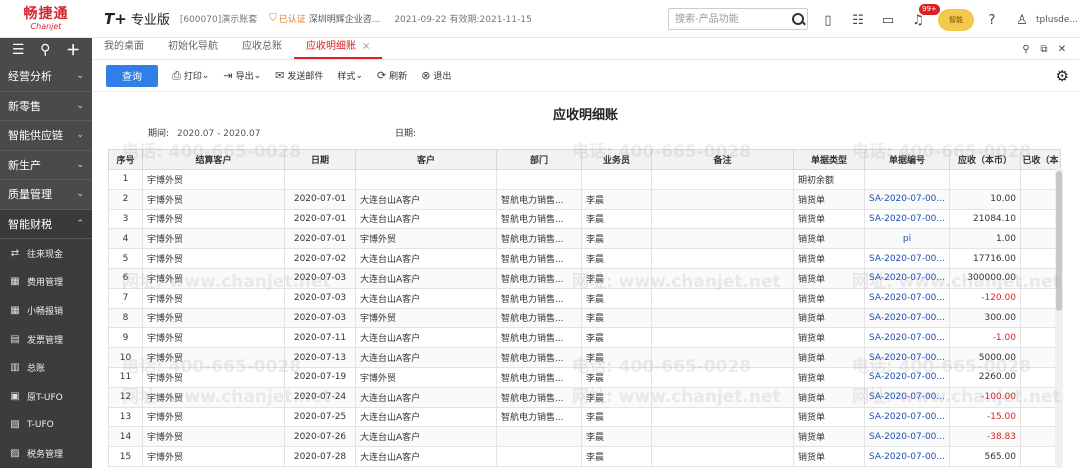 Image resolution: width=1079 pixels, height=468 pixels. What do you see at coordinates (992, 20) in the screenshot?
I see `help-icon: ?` at bounding box center [992, 20].